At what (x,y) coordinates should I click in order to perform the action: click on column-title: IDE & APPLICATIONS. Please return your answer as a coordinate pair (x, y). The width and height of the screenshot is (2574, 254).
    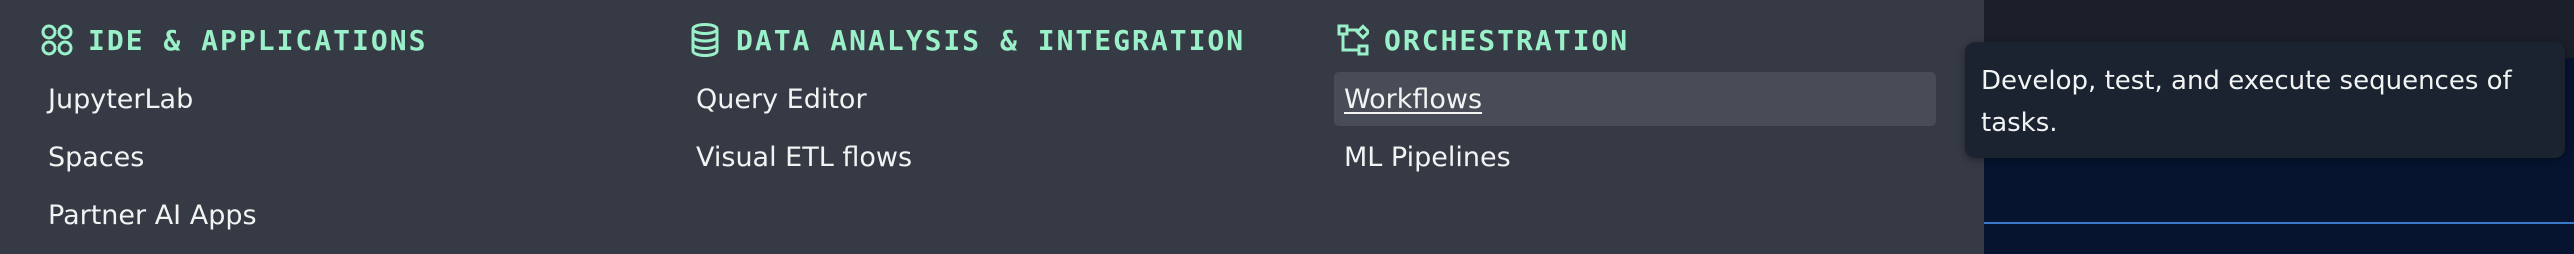
    Looking at the image, I should click on (258, 40).